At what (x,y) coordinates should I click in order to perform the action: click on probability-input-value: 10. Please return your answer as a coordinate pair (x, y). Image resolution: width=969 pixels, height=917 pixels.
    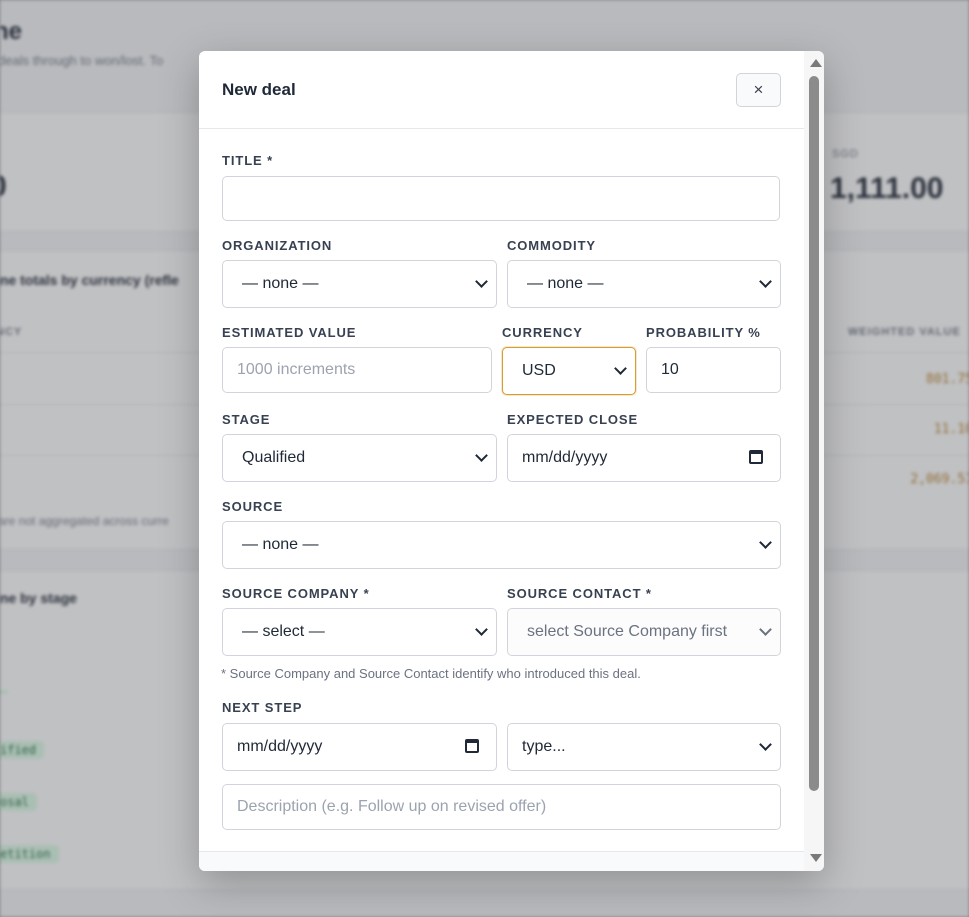
    Looking at the image, I should click on (670, 369).